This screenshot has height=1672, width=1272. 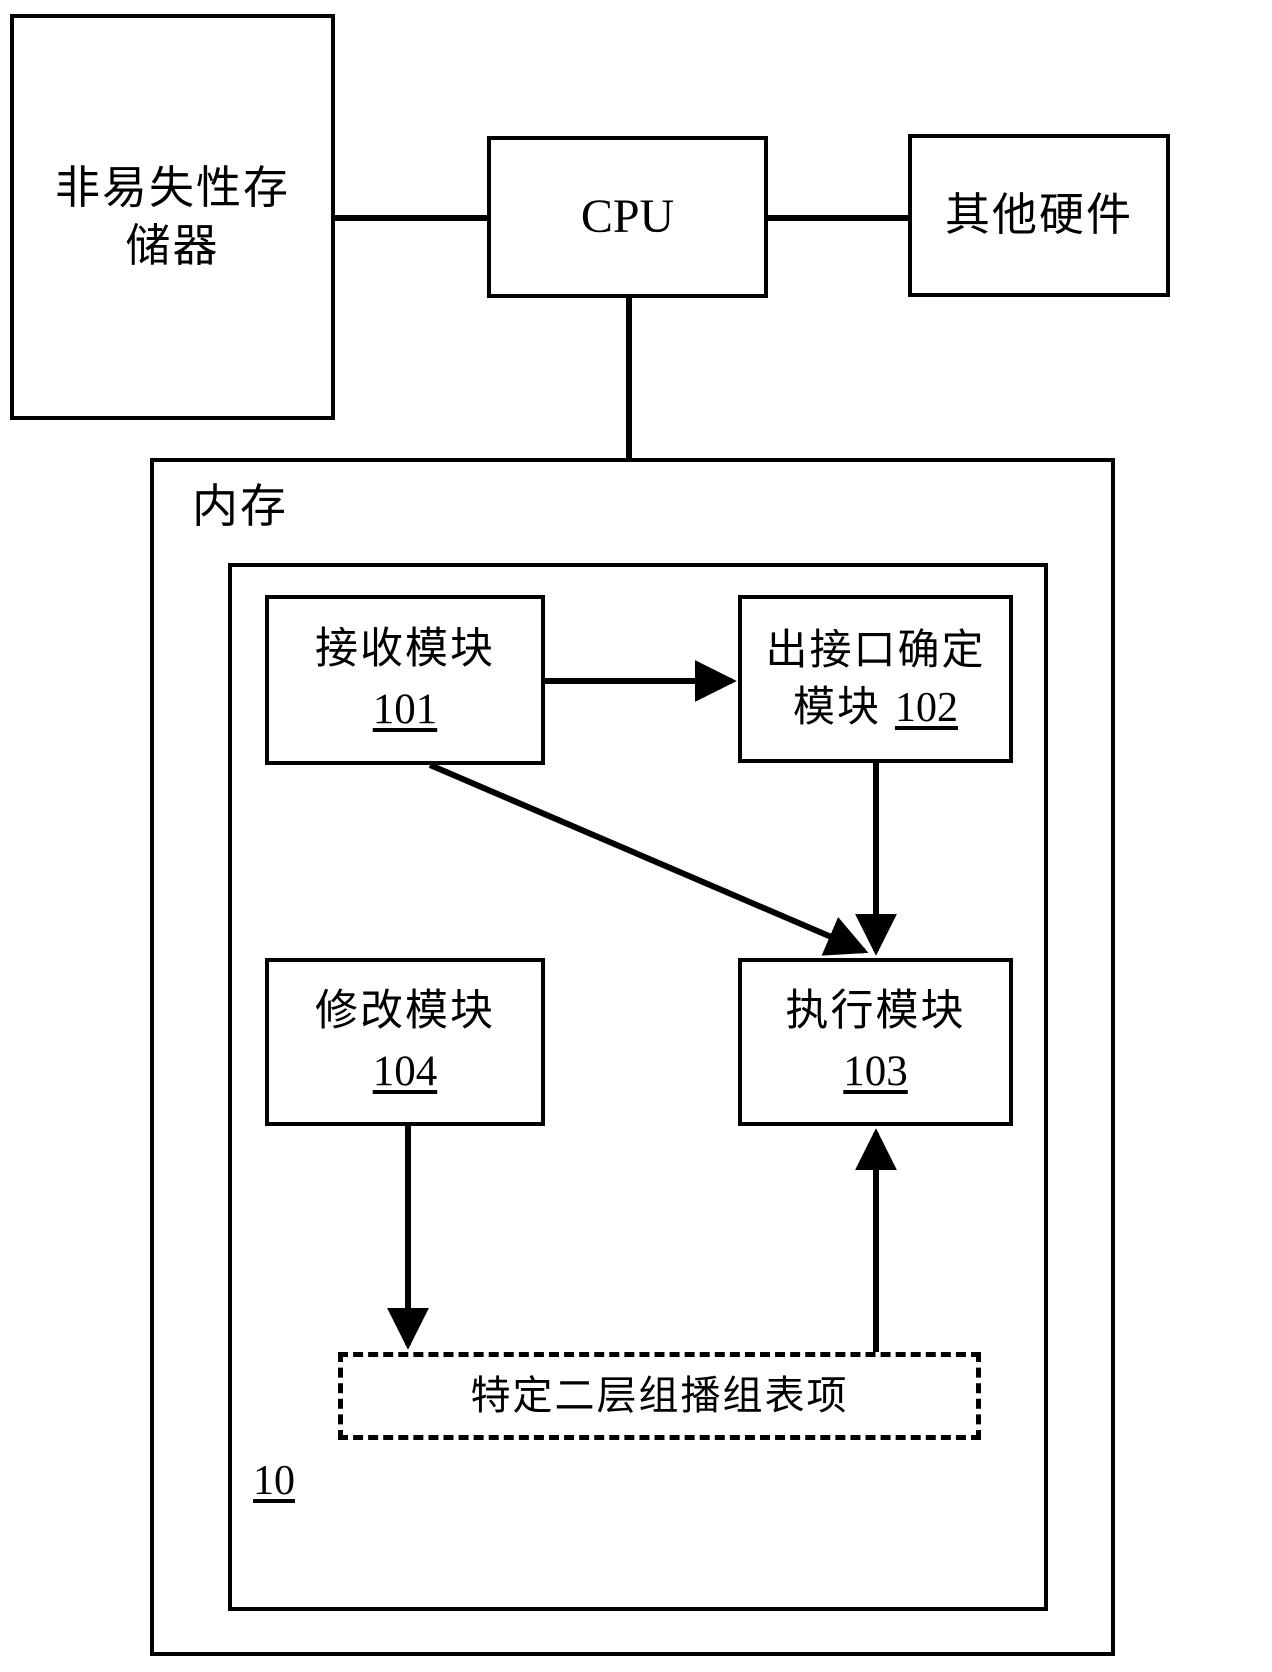 What do you see at coordinates (875, 1071) in the screenshot?
I see `node-execute-module-number: 103` at bounding box center [875, 1071].